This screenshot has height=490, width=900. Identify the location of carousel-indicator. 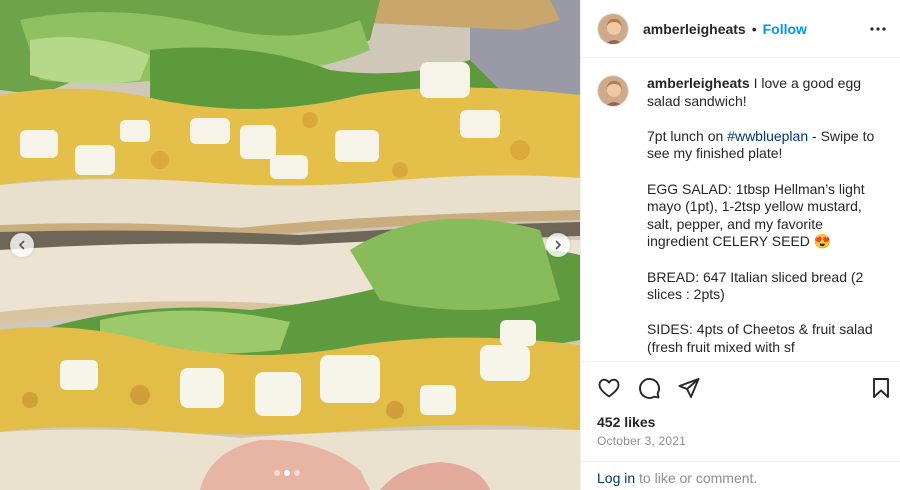
(287, 473).